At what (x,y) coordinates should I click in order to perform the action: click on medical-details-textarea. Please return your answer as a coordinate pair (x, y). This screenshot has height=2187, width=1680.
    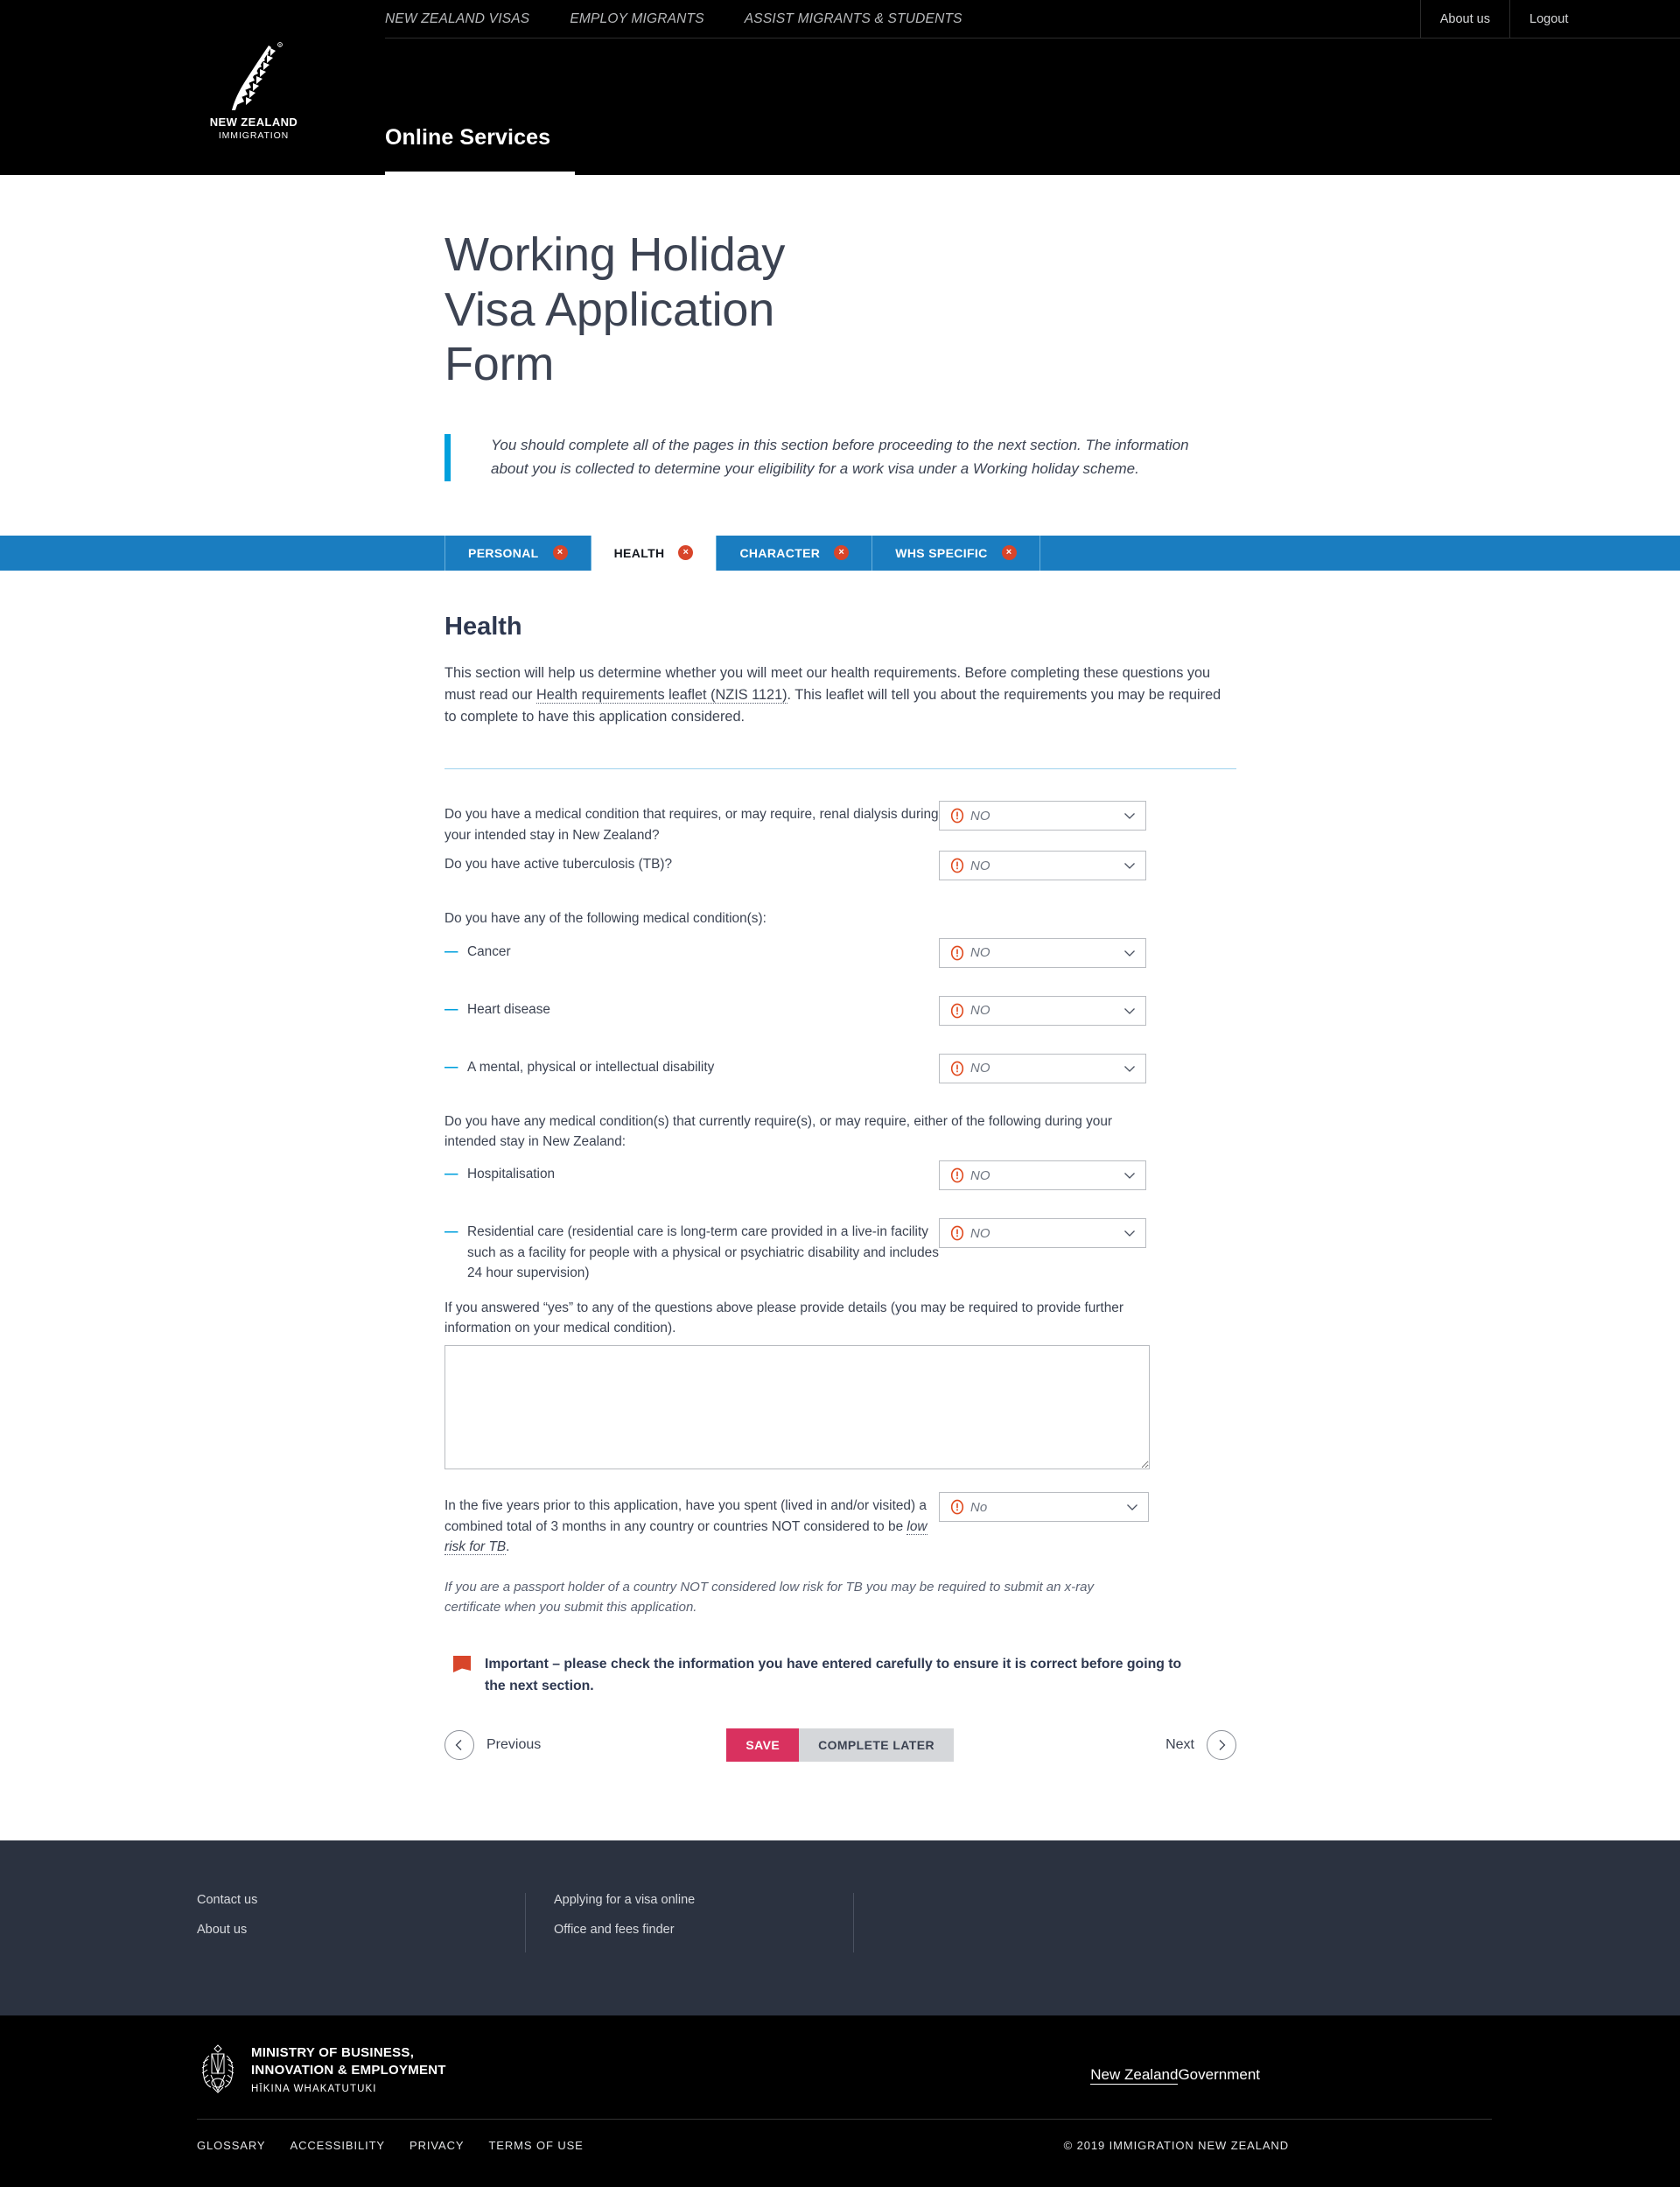
    Looking at the image, I should click on (797, 1407).